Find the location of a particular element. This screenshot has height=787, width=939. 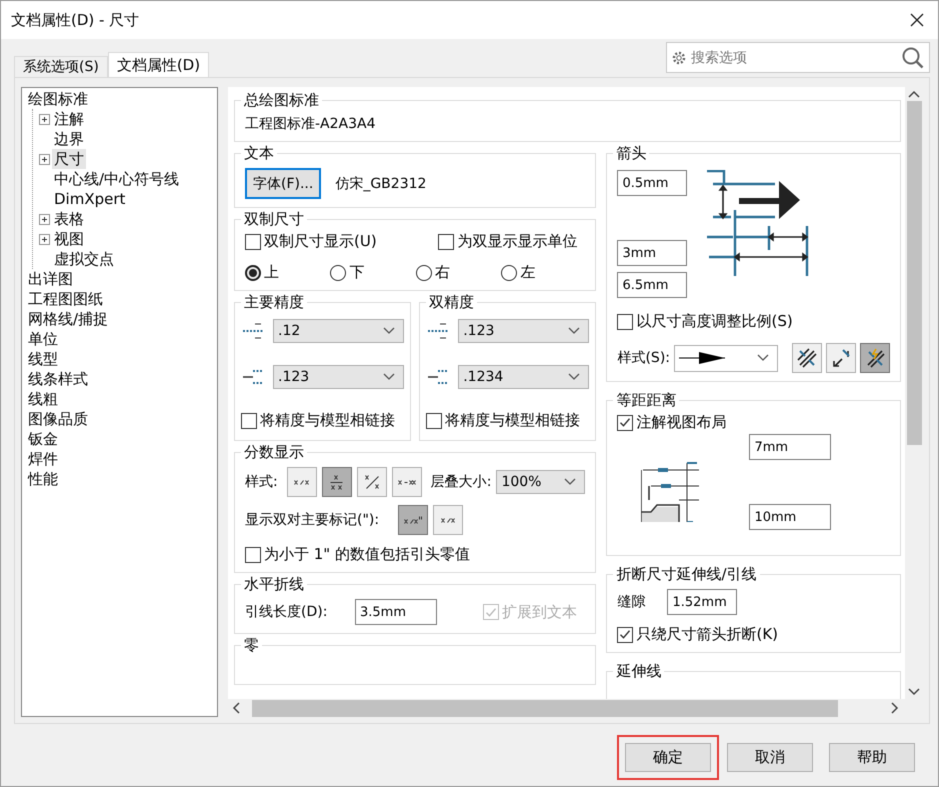

tree-item: 注解 is located at coordinates (69, 119).